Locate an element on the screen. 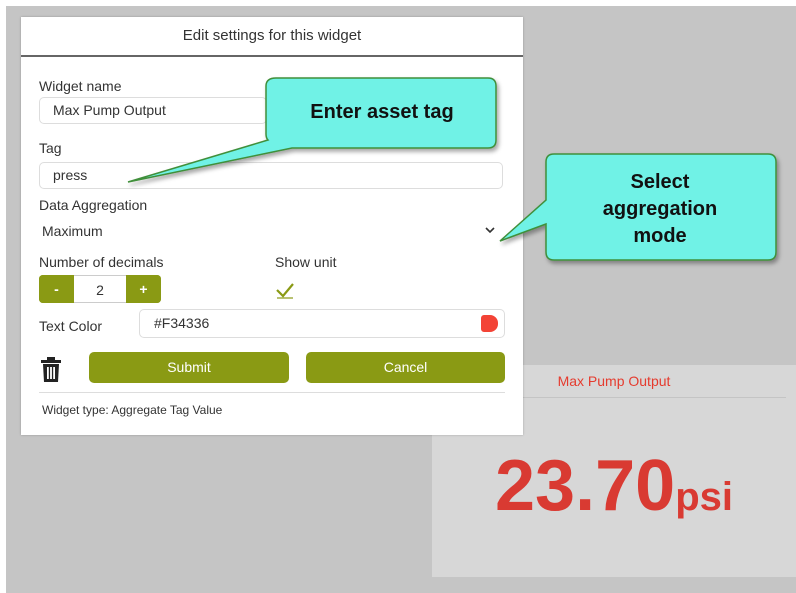 Image resolution: width=796 pixels, height=593 pixels. aggregation-select: Maximum is located at coordinates (271, 232).